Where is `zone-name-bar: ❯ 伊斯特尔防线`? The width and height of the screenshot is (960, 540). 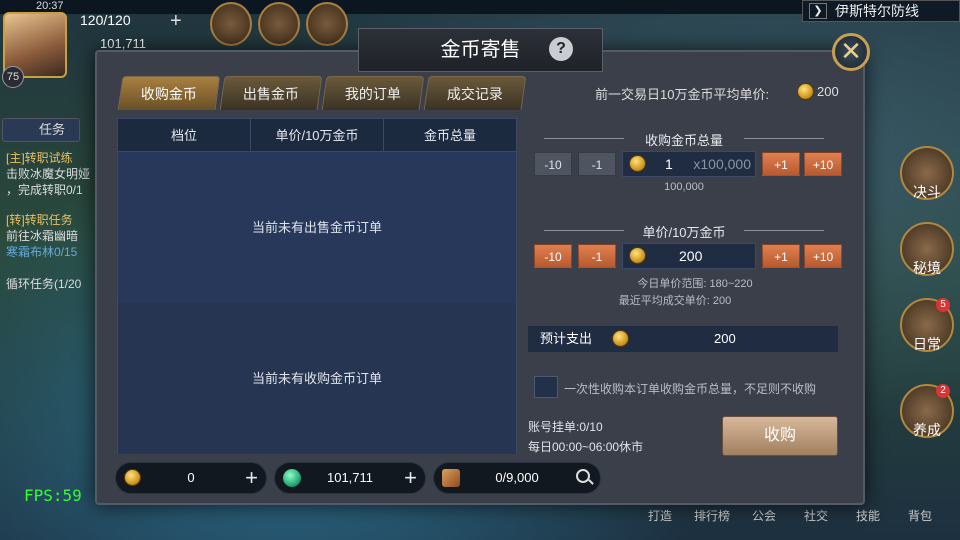
zone-name-bar: ❯ 伊斯特尔防线 is located at coordinates (881, 11).